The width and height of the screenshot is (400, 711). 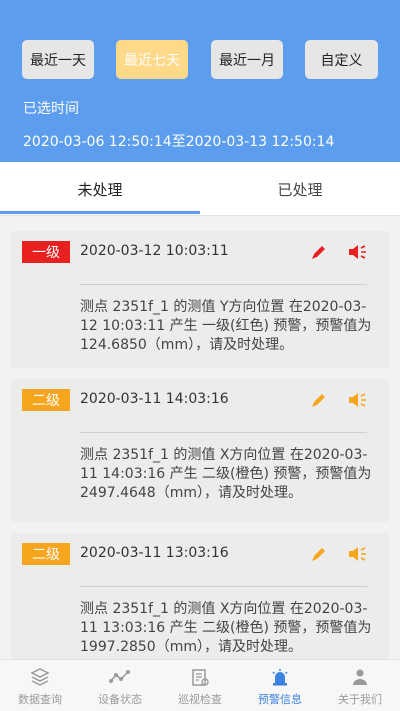 What do you see at coordinates (100, 212) in the screenshot?
I see `active-tab-indicator` at bounding box center [100, 212].